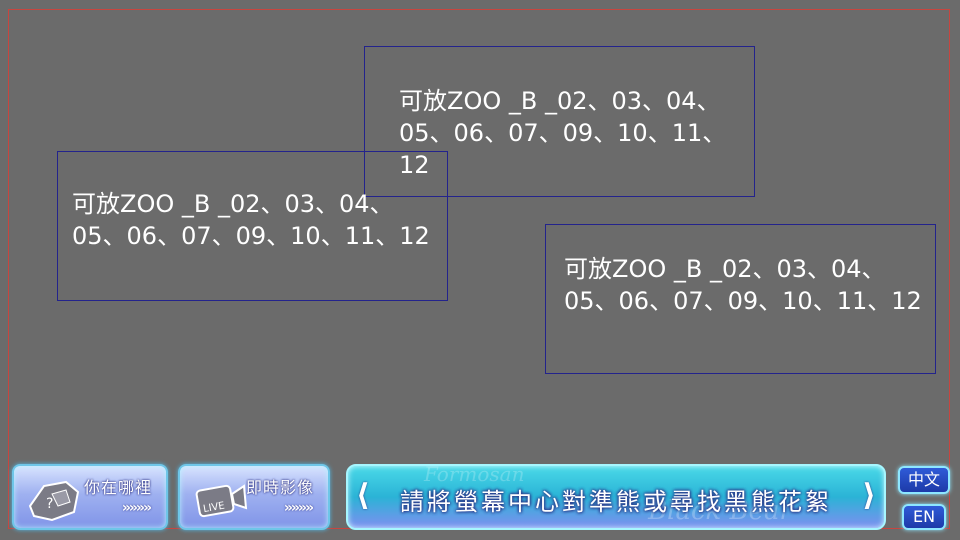 The height and width of the screenshot is (540, 960). Describe the element at coordinates (220, 498) in the screenshot. I see `video-camera-icon: LIVE` at that location.